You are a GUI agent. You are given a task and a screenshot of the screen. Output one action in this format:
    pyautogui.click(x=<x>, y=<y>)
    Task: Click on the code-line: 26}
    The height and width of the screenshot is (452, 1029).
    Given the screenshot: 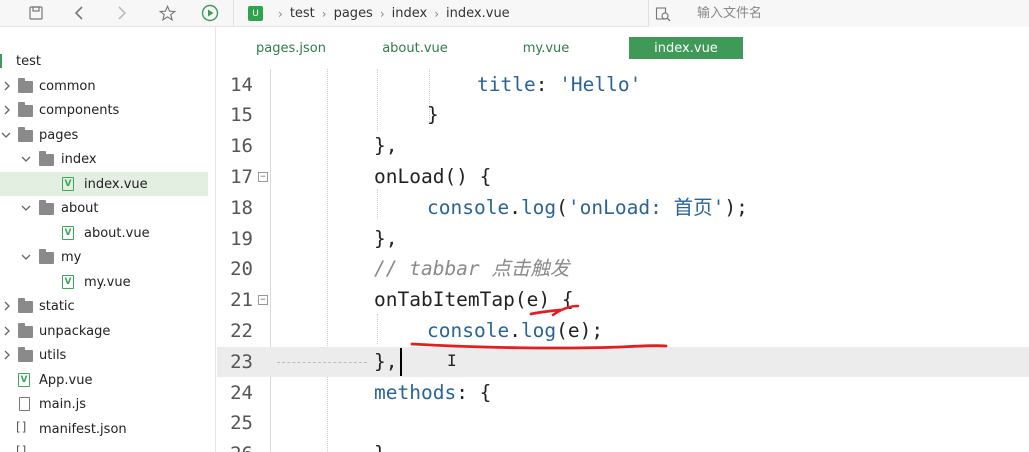 What is the action you would take?
    pyautogui.click(x=623, y=445)
    